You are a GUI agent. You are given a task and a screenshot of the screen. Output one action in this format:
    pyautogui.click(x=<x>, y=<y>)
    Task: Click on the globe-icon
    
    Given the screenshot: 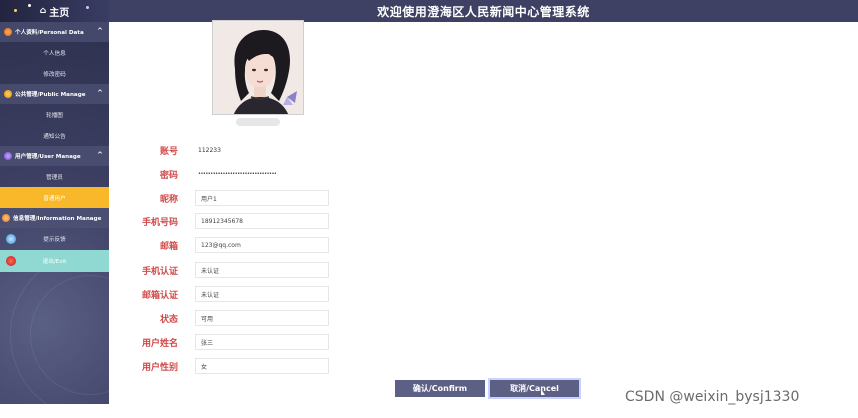 What is the action you would take?
    pyautogui.click(x=11, y=239)
    